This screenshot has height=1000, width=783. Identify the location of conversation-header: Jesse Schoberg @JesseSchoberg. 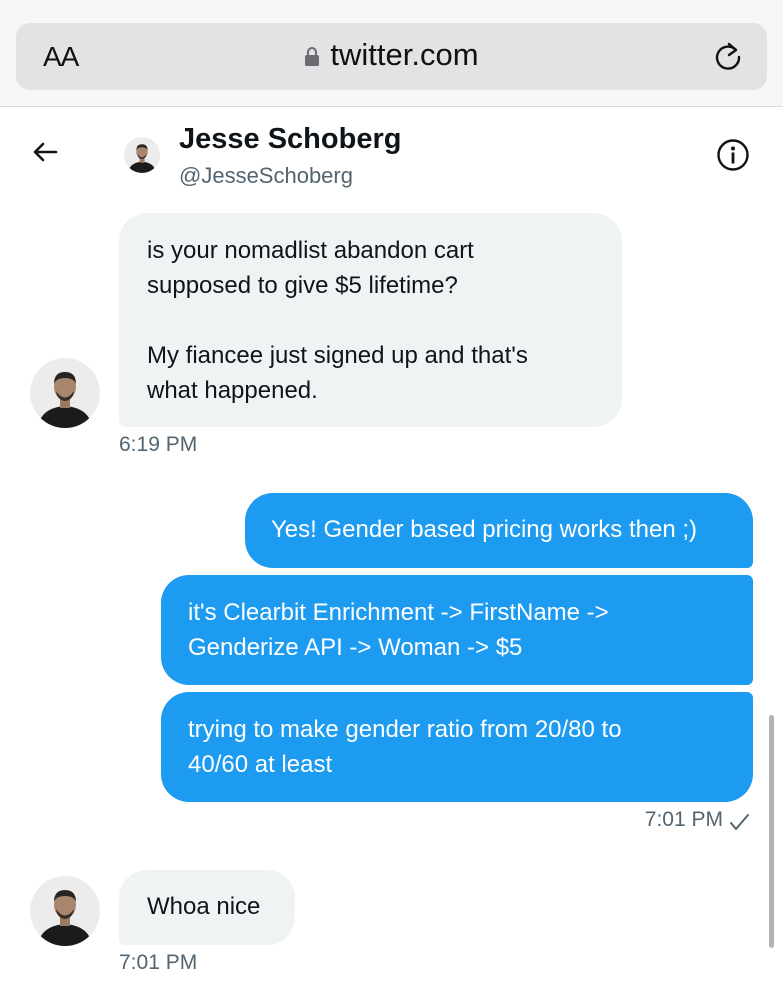
(391, 154).